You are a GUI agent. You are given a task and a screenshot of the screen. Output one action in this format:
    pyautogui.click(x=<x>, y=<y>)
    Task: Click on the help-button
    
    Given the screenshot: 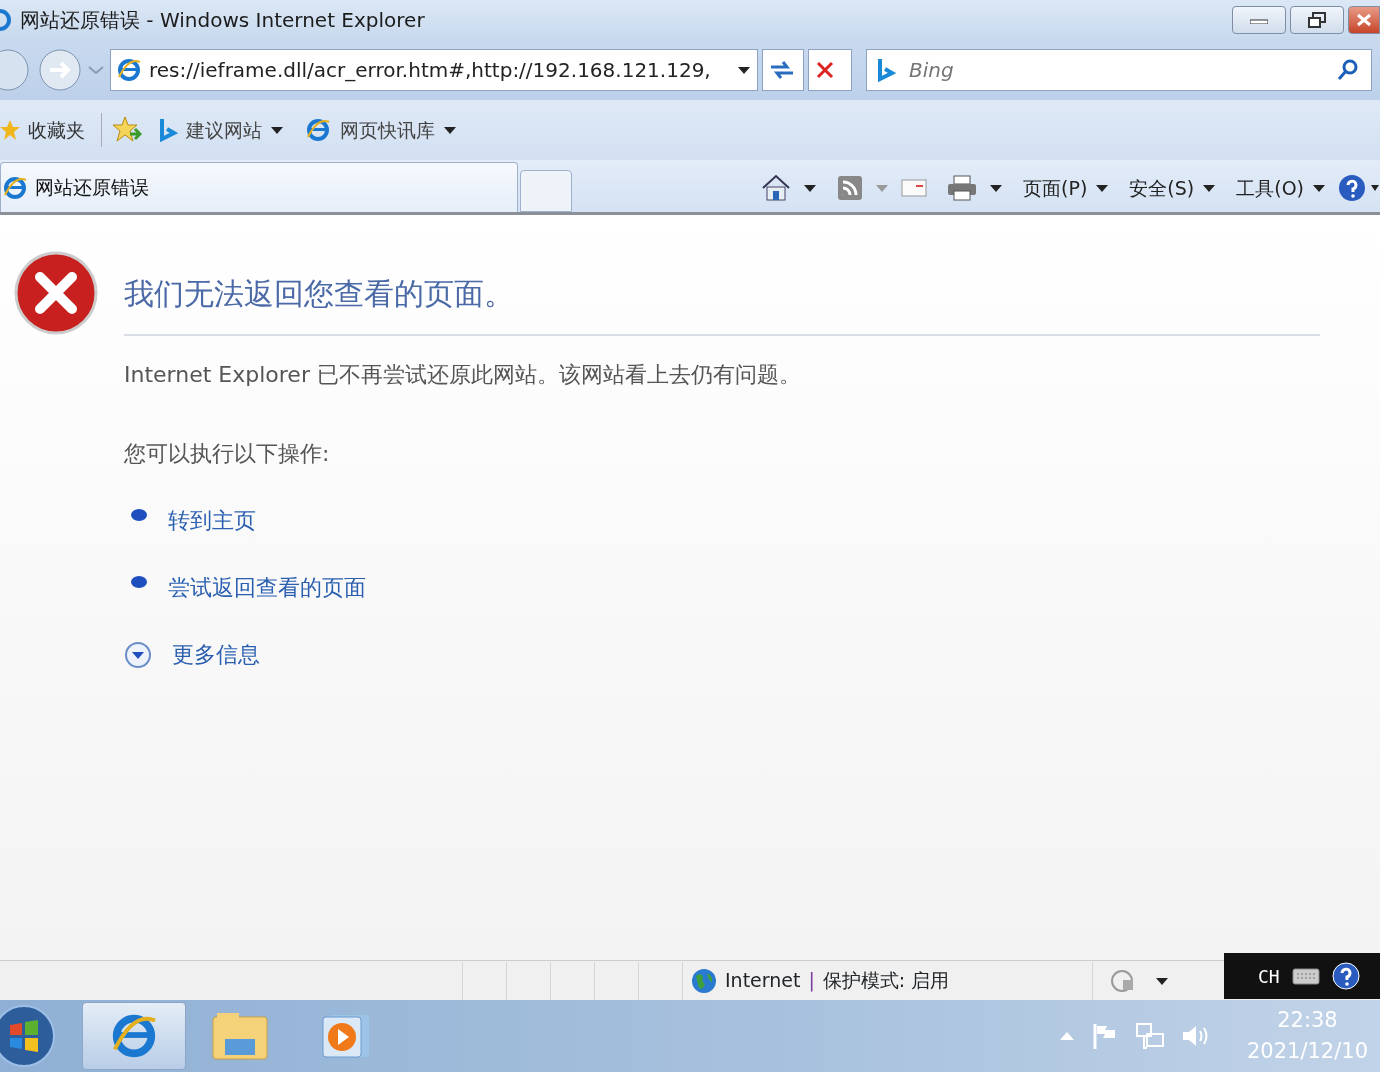 What is the action you would take?
    pyautogui.click(x=1359, y=187)
    